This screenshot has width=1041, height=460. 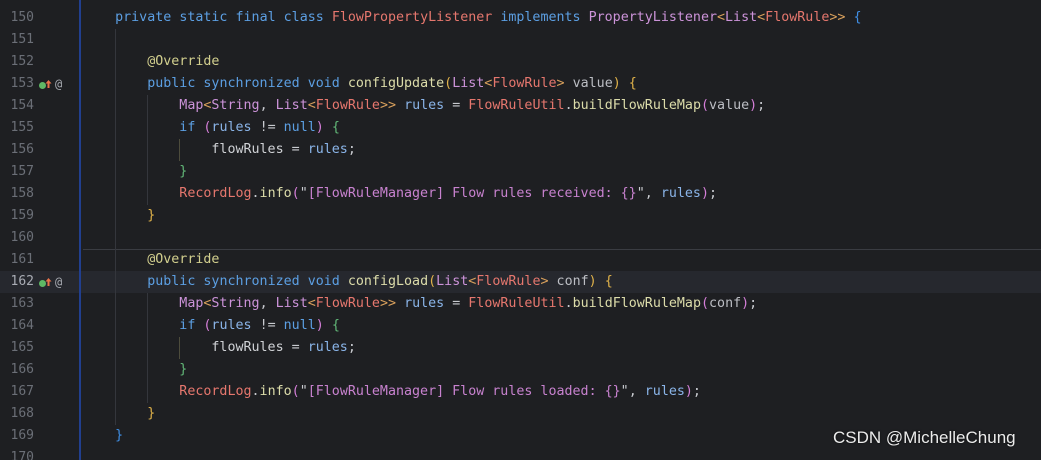 I want to click on code-line: 160, so click(x=520, y=238).